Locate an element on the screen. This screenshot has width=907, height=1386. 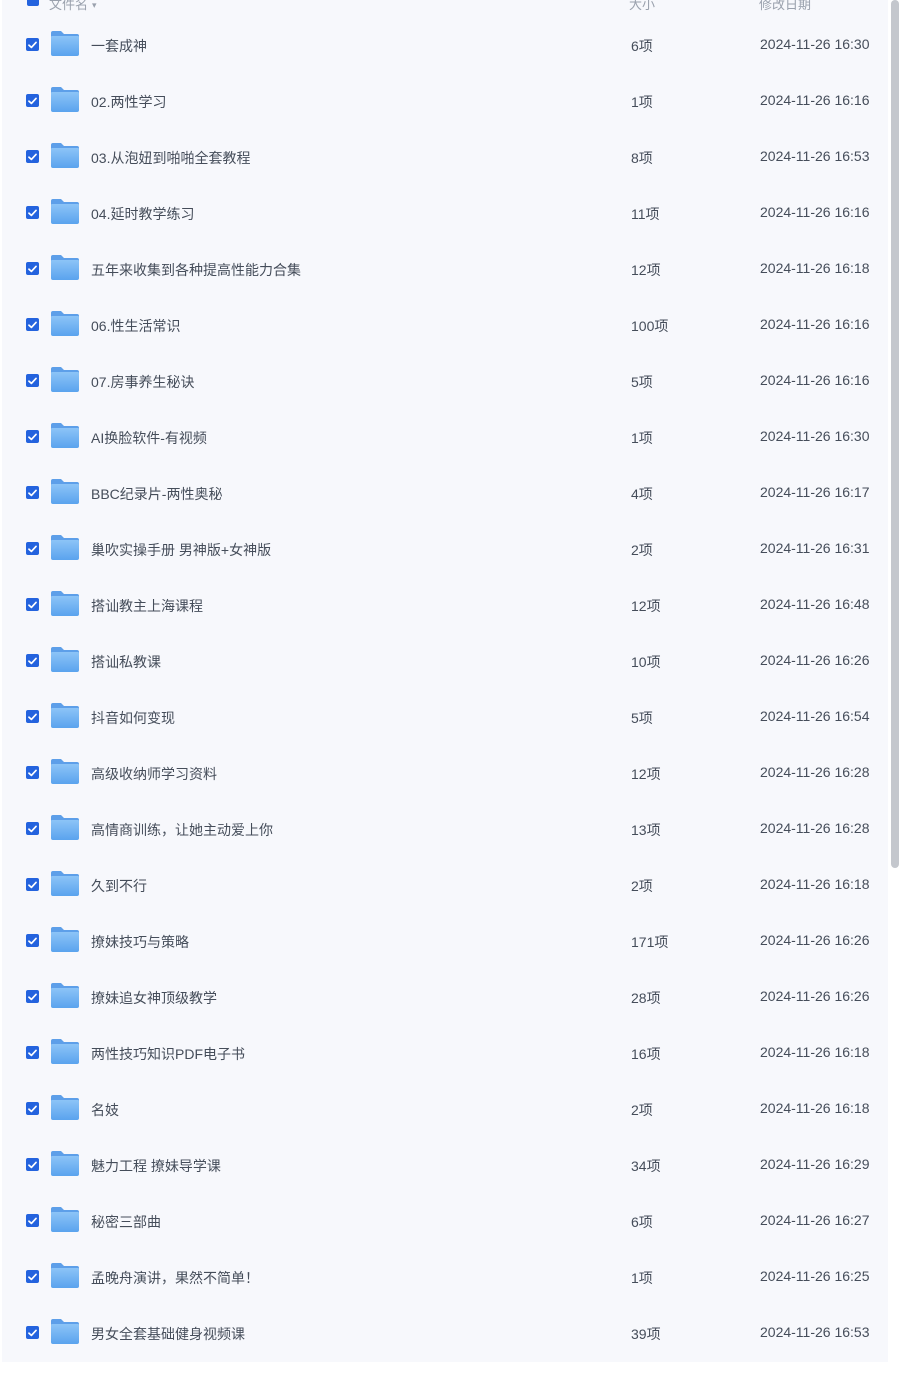
table-row: 高情商训练，让她主动爱上你 13项 2024-11-26 16:28 is located at coordinates (445, 828).